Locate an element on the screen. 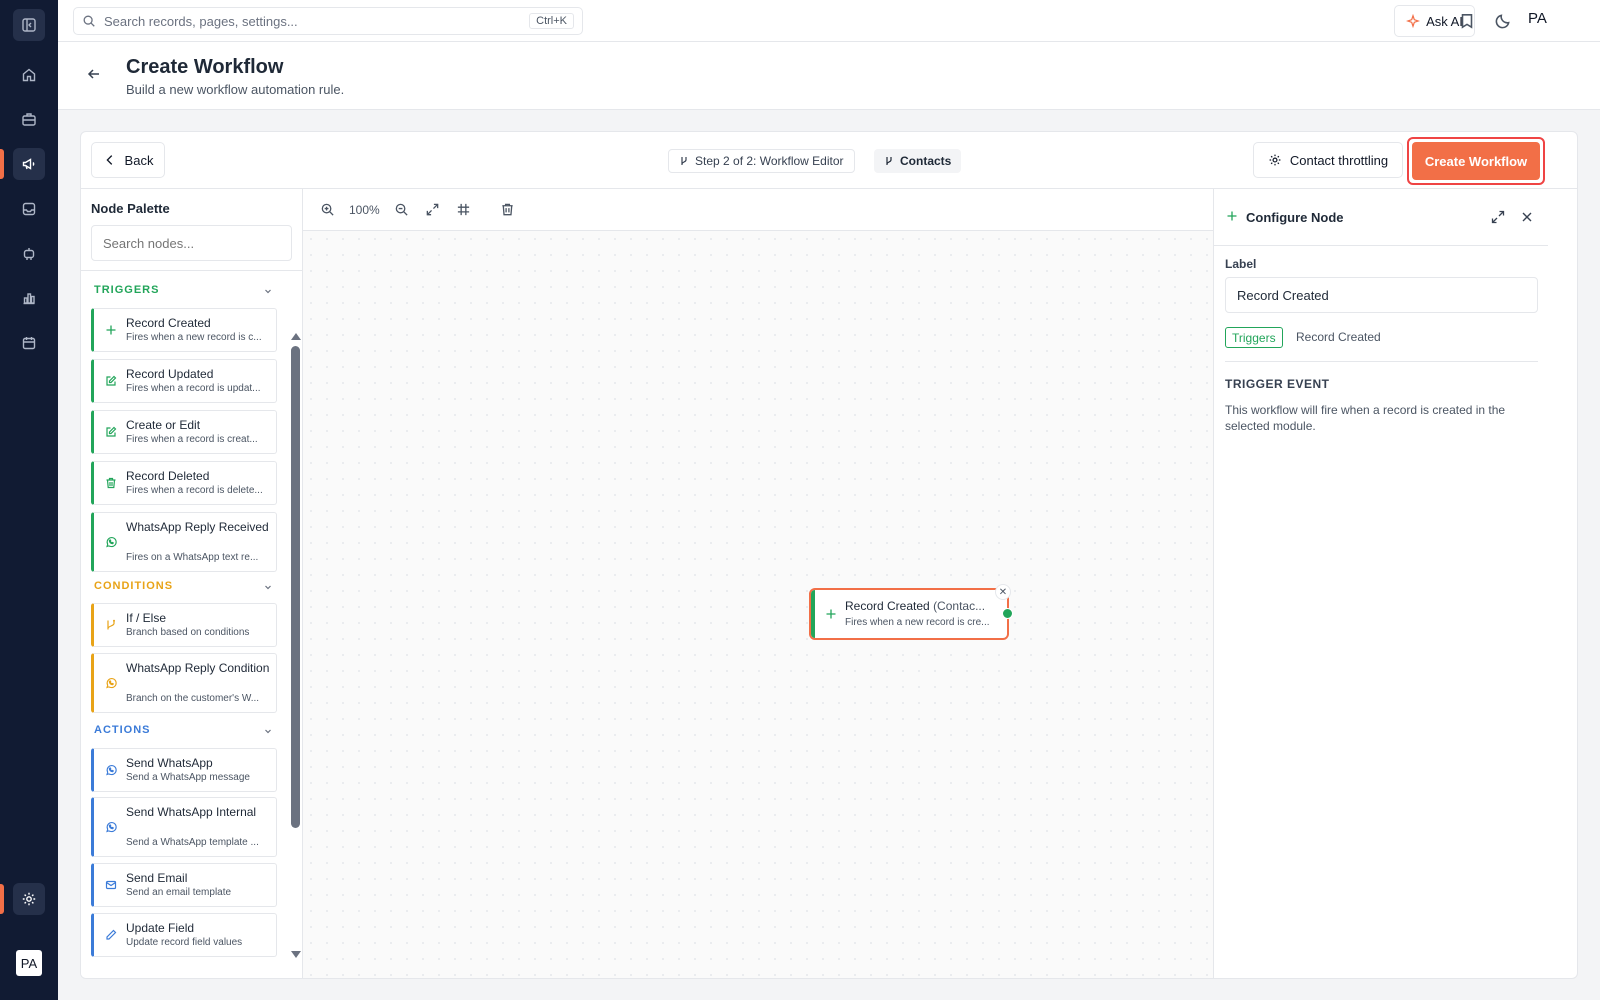  palette-item-desc: Send an email template is located at coordinates (179, 892).